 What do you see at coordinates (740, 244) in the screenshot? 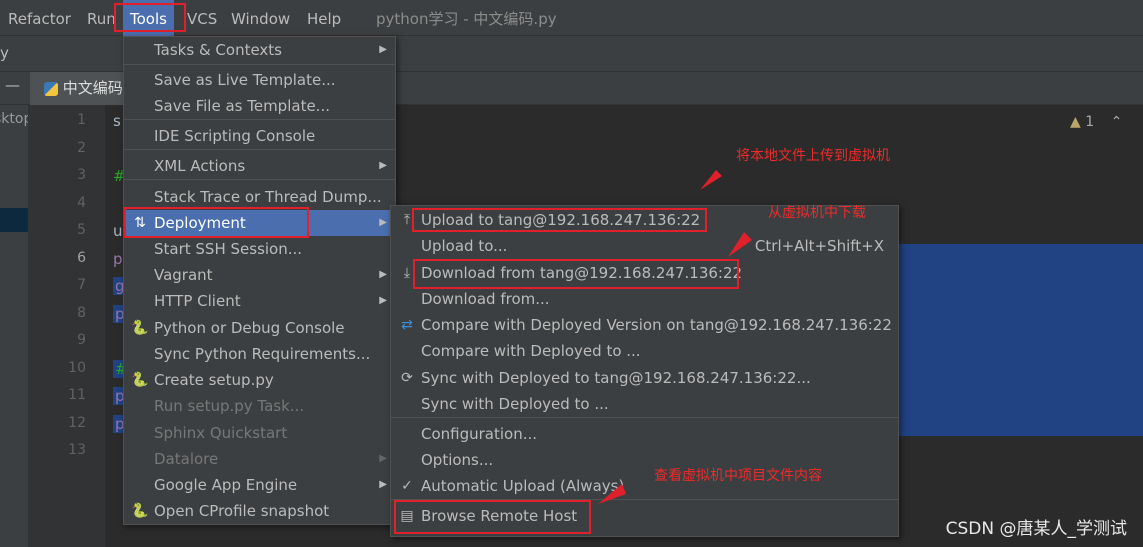
I see `arrow-download` at bounding box center [740, 244].